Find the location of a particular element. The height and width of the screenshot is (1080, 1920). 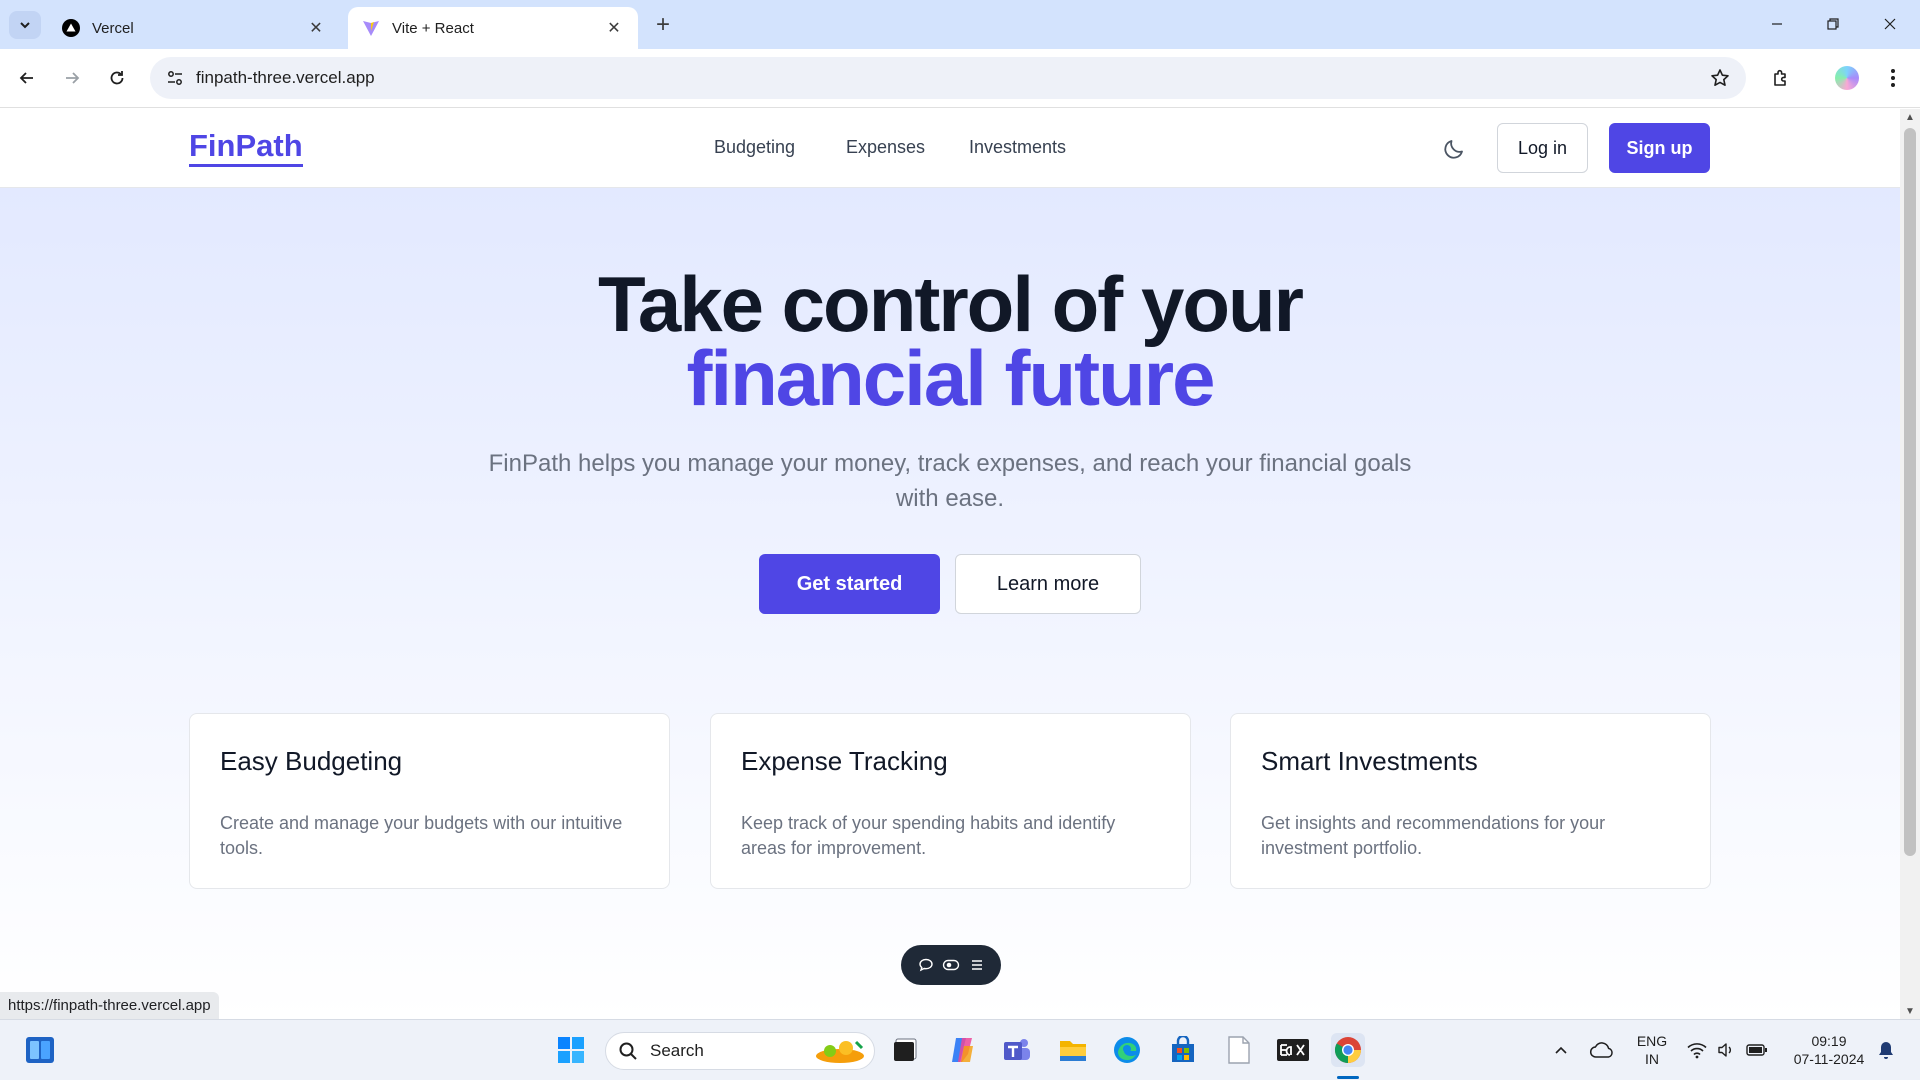

notifications-button is located at coordinates (1886, 1050).